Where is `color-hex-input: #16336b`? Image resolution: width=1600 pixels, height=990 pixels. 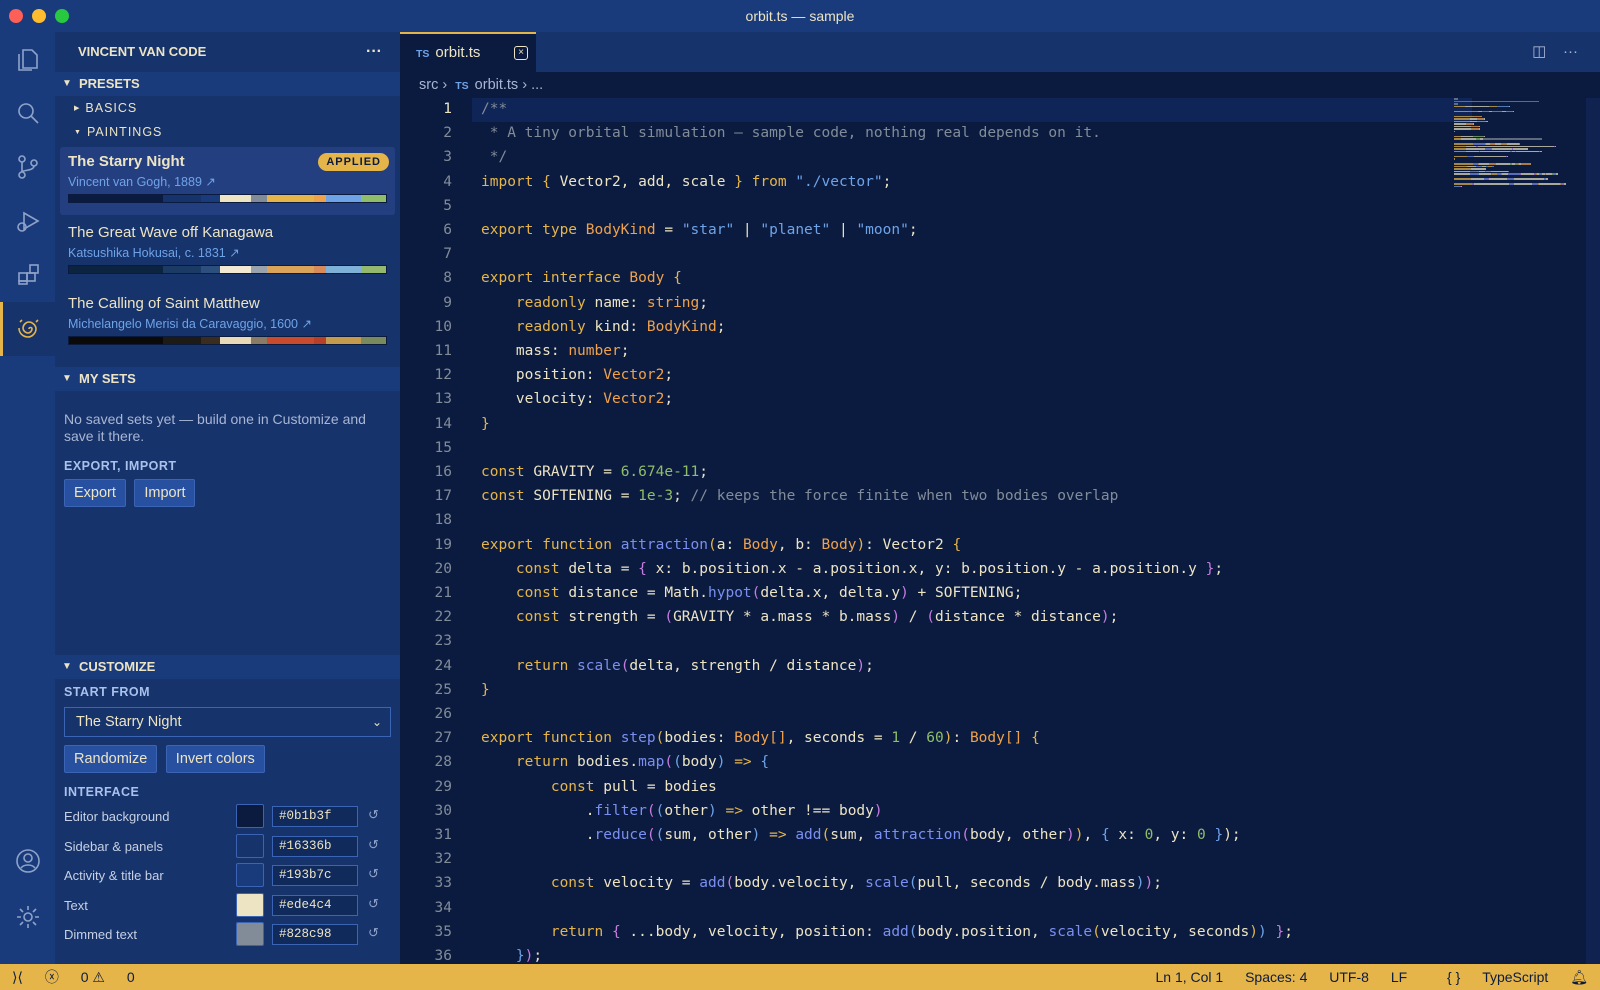
color-hex-input: #16336b is located at coordinates (315, 846).